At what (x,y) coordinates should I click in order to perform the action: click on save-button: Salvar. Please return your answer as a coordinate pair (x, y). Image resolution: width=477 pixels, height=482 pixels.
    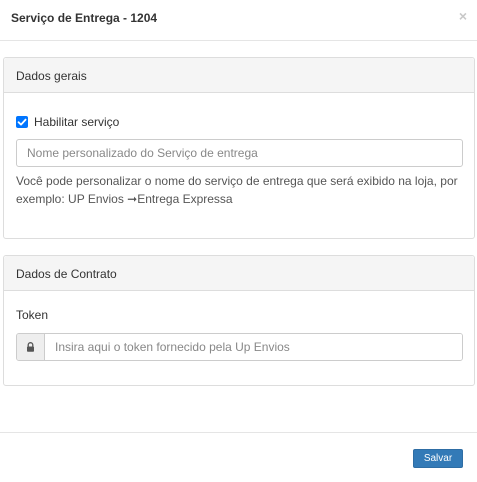
    Looking at the image, I should click on (438, 458).